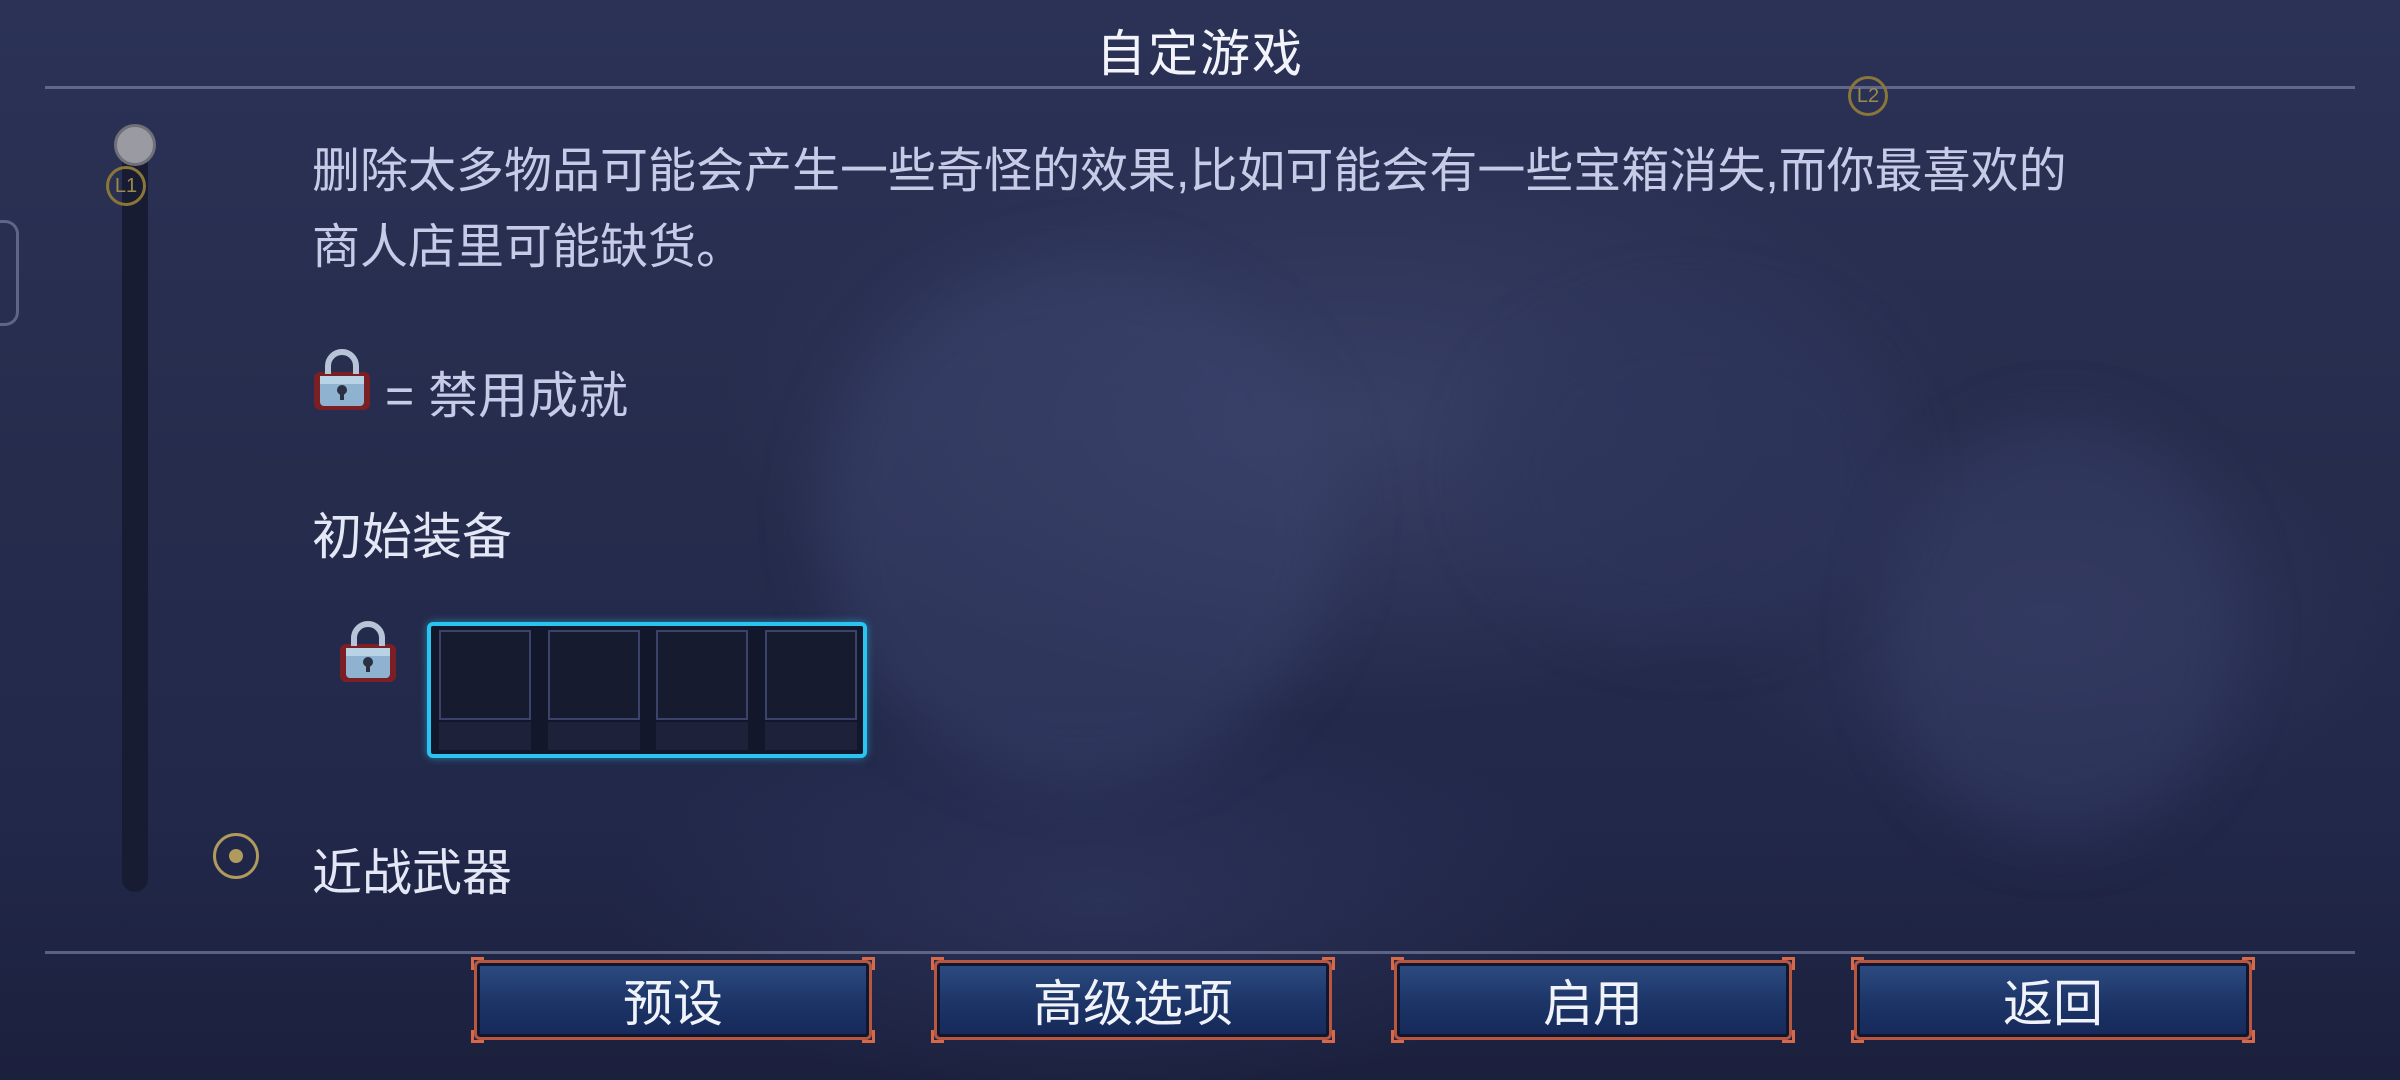 This screenshot has width=2400, height=1080. Describe the element at coordinates (135, 516) in the screenshot. I see `scrollbar-track` at that location.